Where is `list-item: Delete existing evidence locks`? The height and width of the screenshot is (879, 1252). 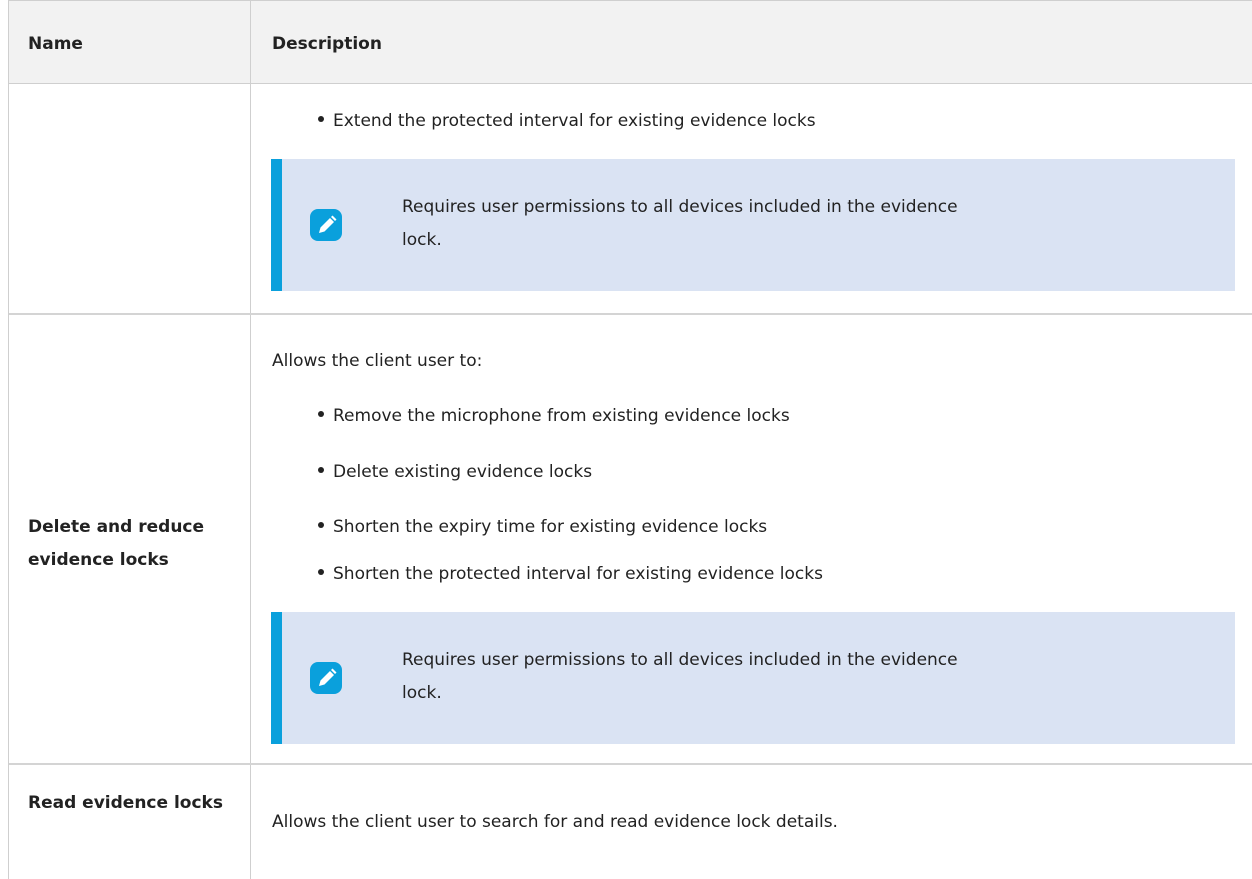
list-item: Delete existing evidence locks is located at coordinates (455, 472).